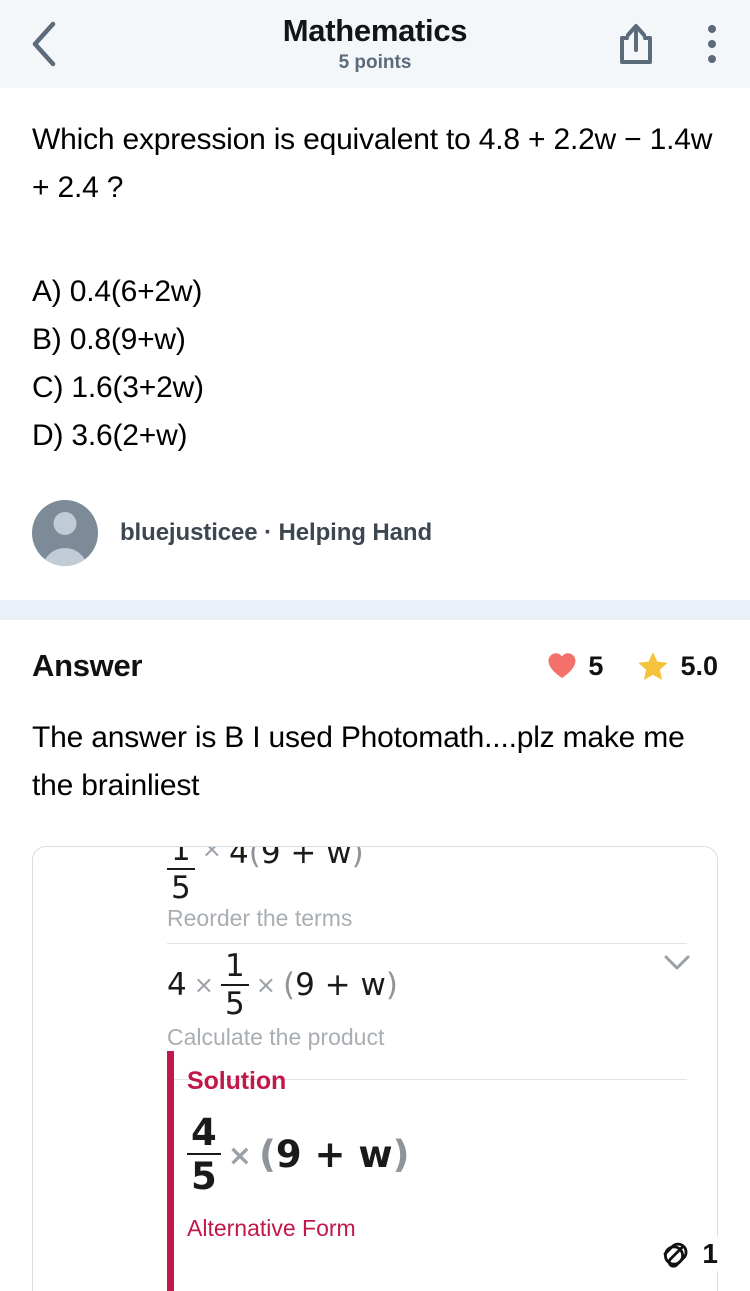 This screenshot has width=750, height=1291. What do you see at coordinates (710, 1253) in the screenshot?
I see `attachment-count: 1` at bounding box center [710, 1253].